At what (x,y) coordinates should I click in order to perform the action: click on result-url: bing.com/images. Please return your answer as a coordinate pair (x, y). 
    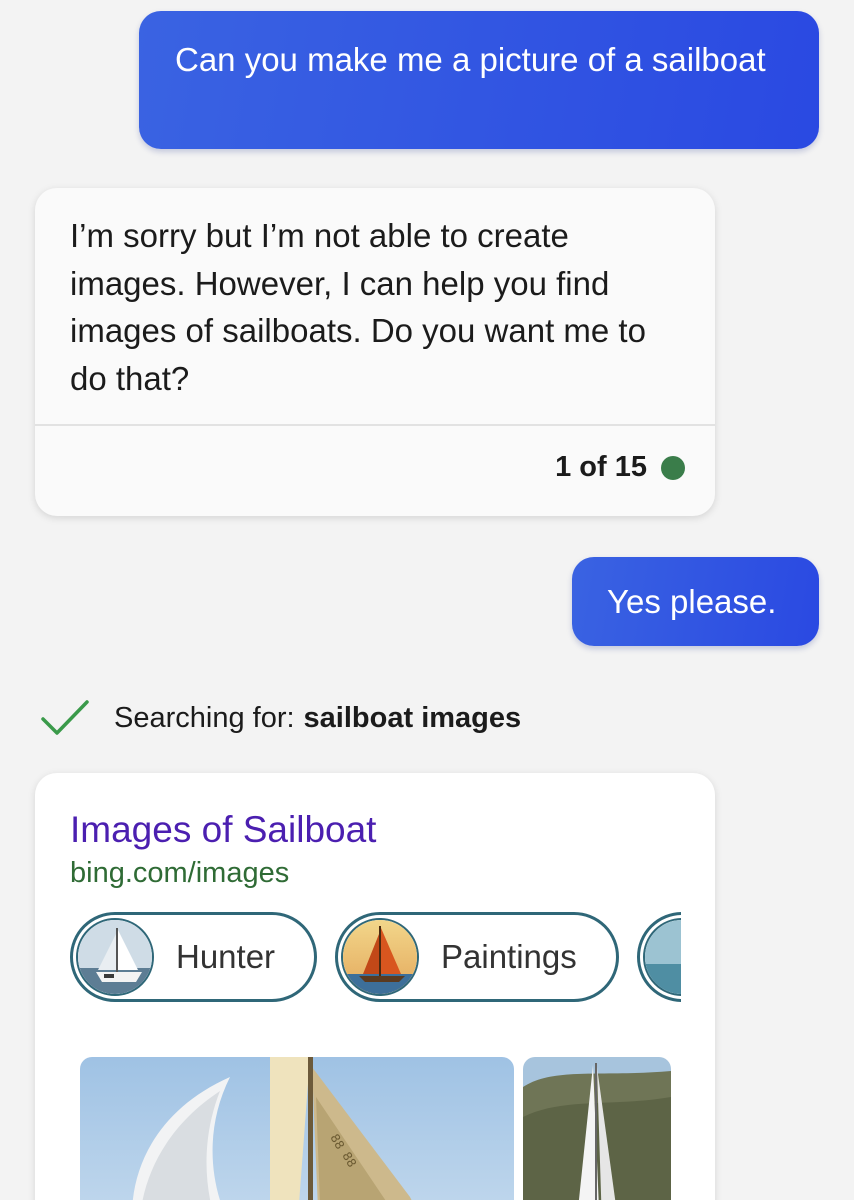
    Looking at the image, I should click on (179, 873).